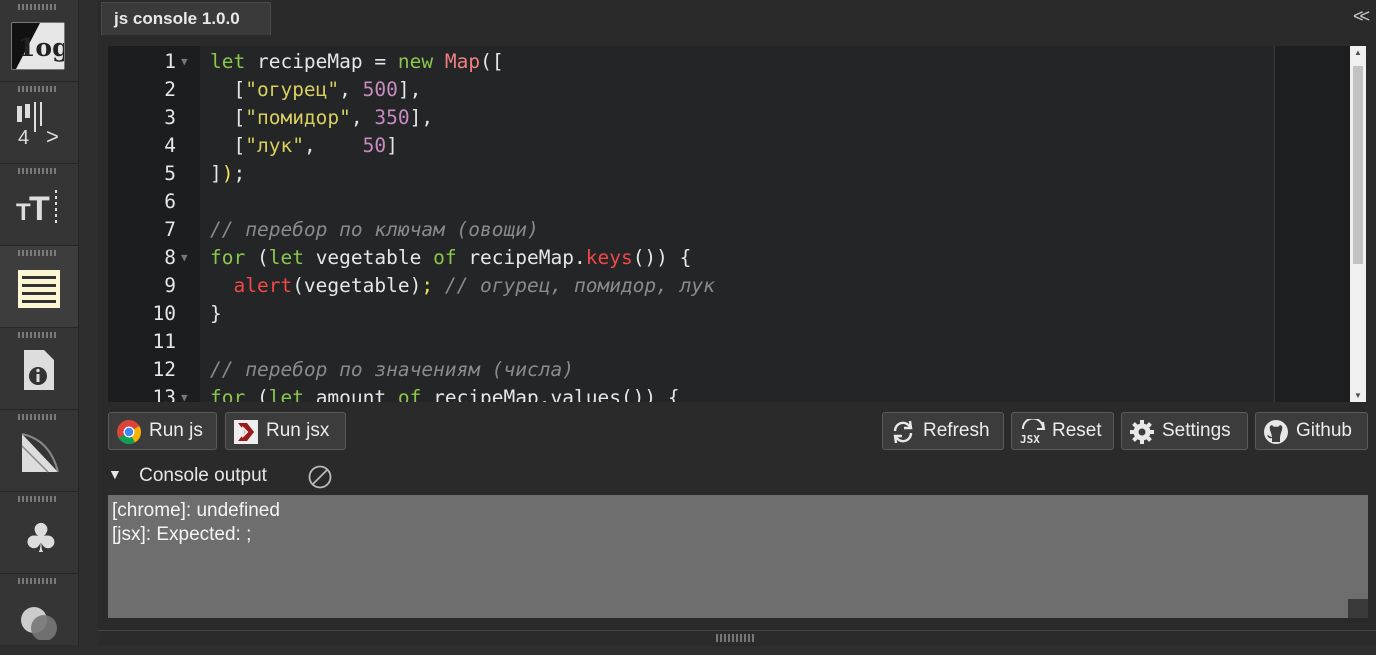 The height and width of the screenshot is (655, 1376). I want to click on console-title: Console output, so click(203, 475).